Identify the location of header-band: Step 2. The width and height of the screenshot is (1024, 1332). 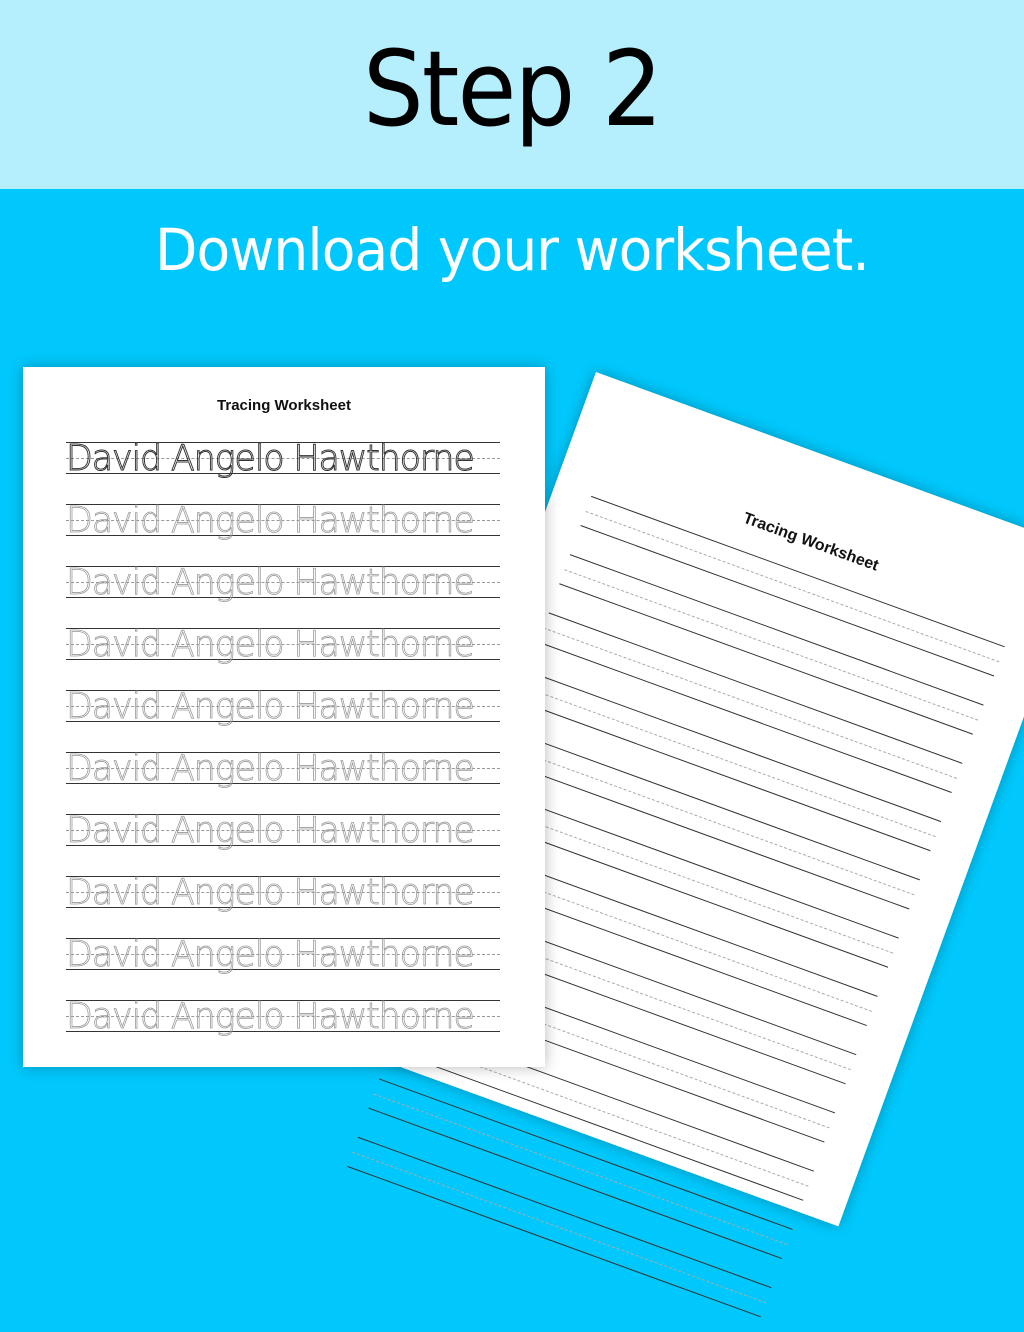
(512, 94).